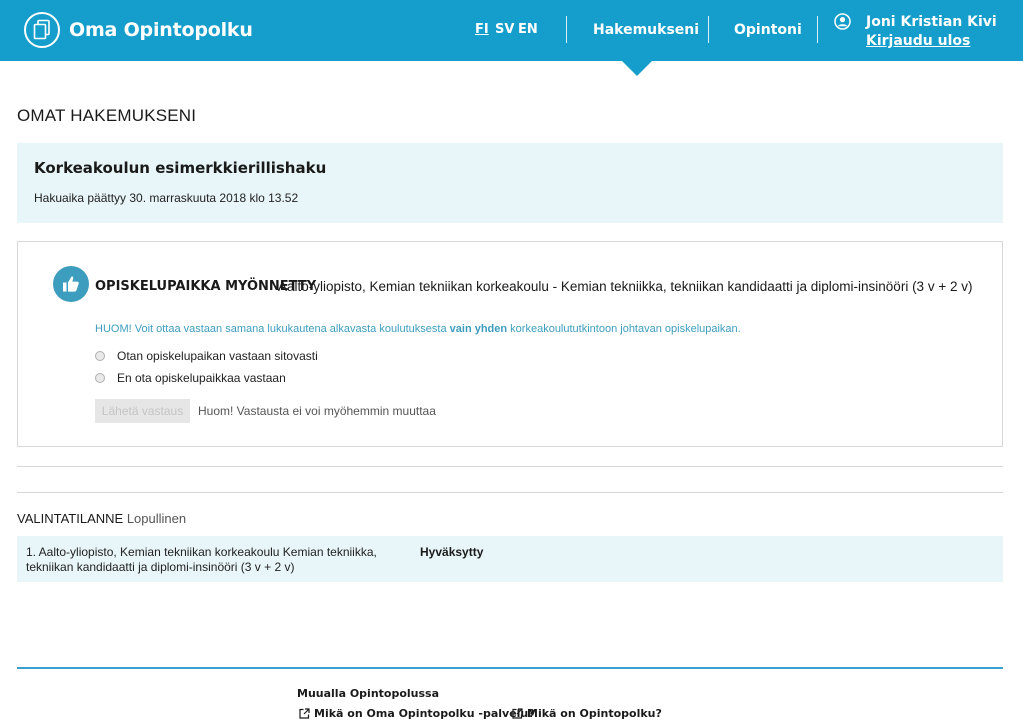  I want to click on active-nav-marker, so click(637, 68).